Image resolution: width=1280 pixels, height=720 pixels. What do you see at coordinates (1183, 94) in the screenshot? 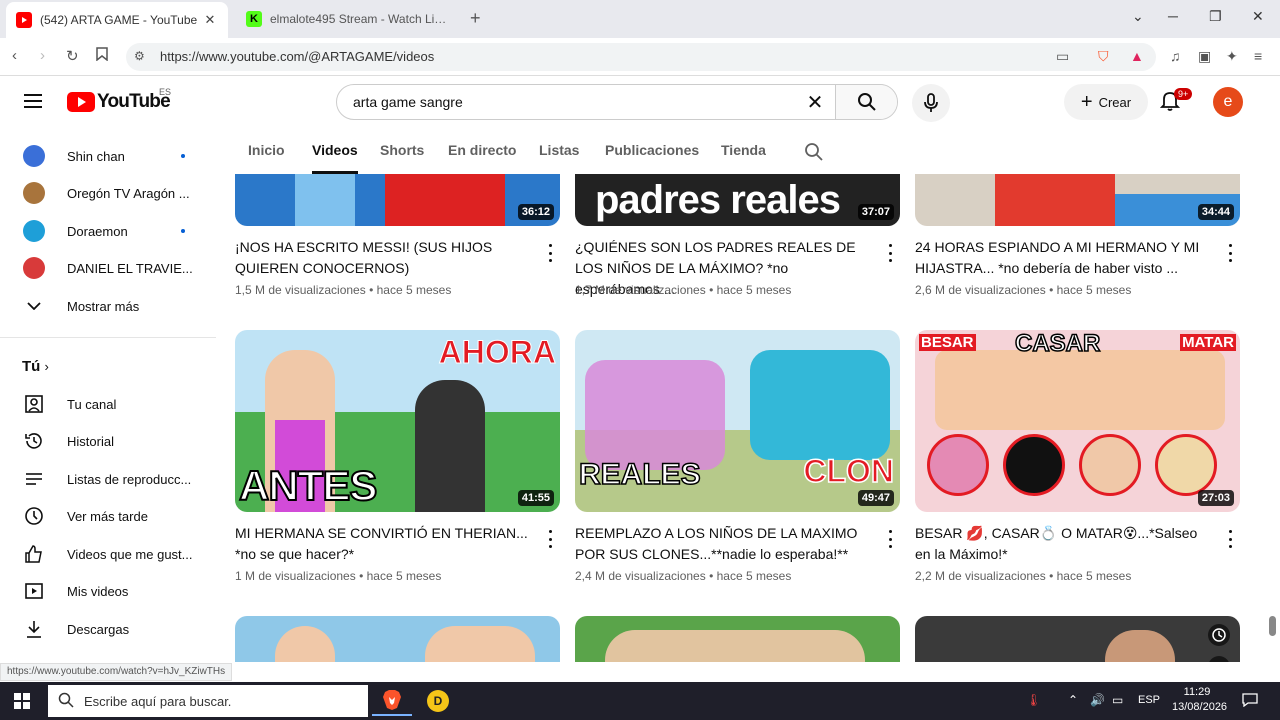
I see `notification-badge: 9+` at bounding box center [1183, 94].